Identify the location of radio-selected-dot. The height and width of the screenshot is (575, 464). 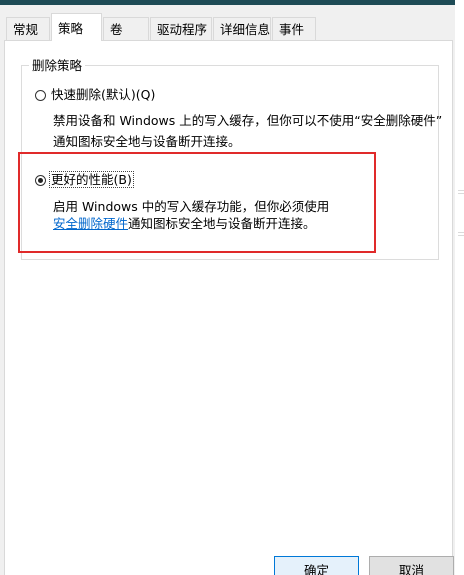
(40, 180).